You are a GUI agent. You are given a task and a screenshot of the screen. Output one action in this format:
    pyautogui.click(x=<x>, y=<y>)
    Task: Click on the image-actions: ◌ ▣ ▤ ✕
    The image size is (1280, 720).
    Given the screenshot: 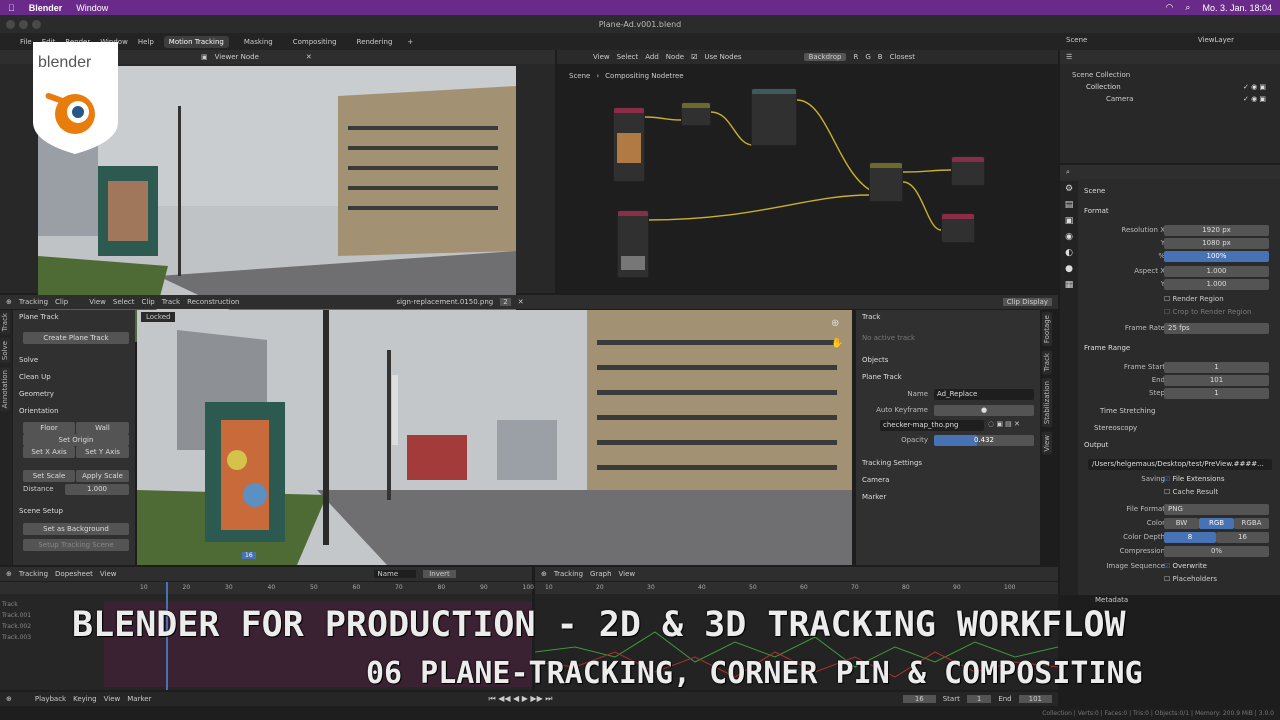 What is the action you would take?
    pyautogui.click(x=1004, y=424)
    